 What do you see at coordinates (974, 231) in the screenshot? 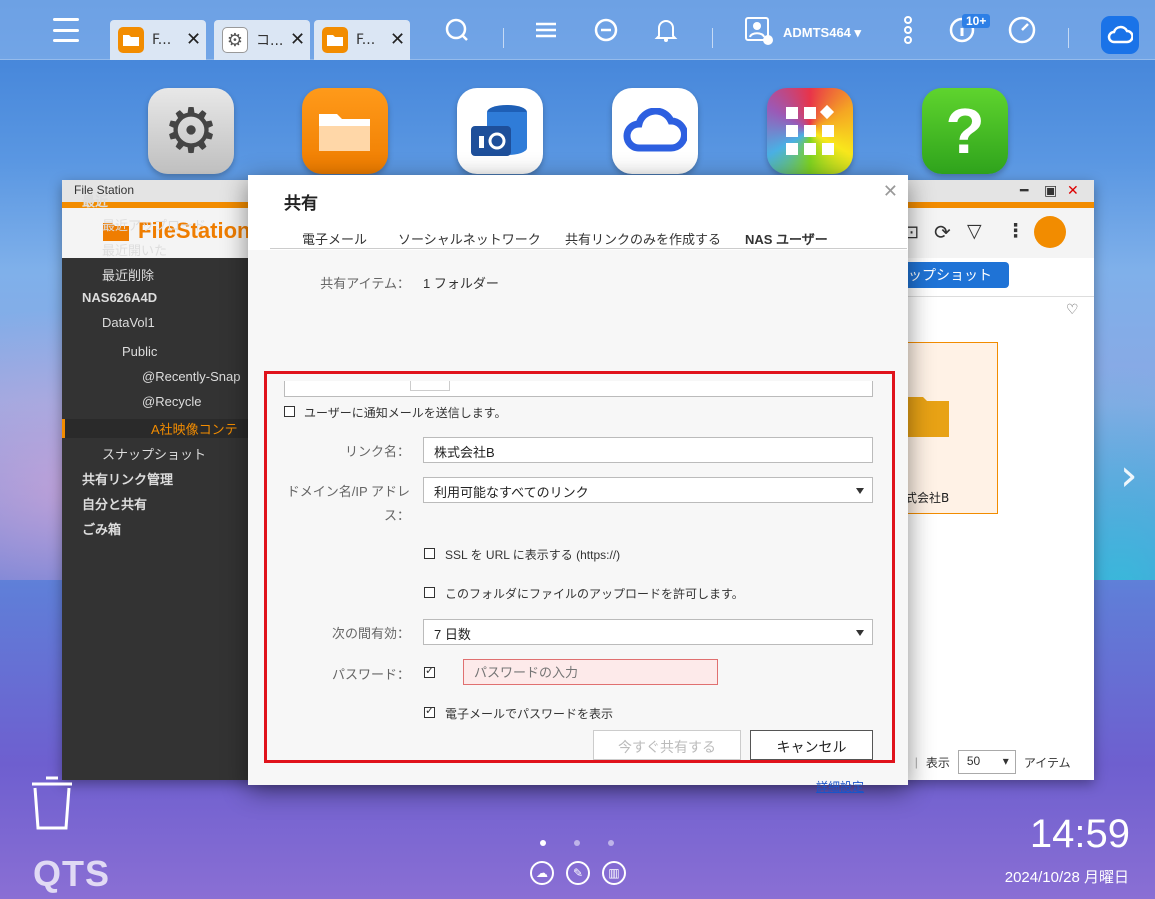
I see `filter-icon: ▽` at bounding box center [974, 231].